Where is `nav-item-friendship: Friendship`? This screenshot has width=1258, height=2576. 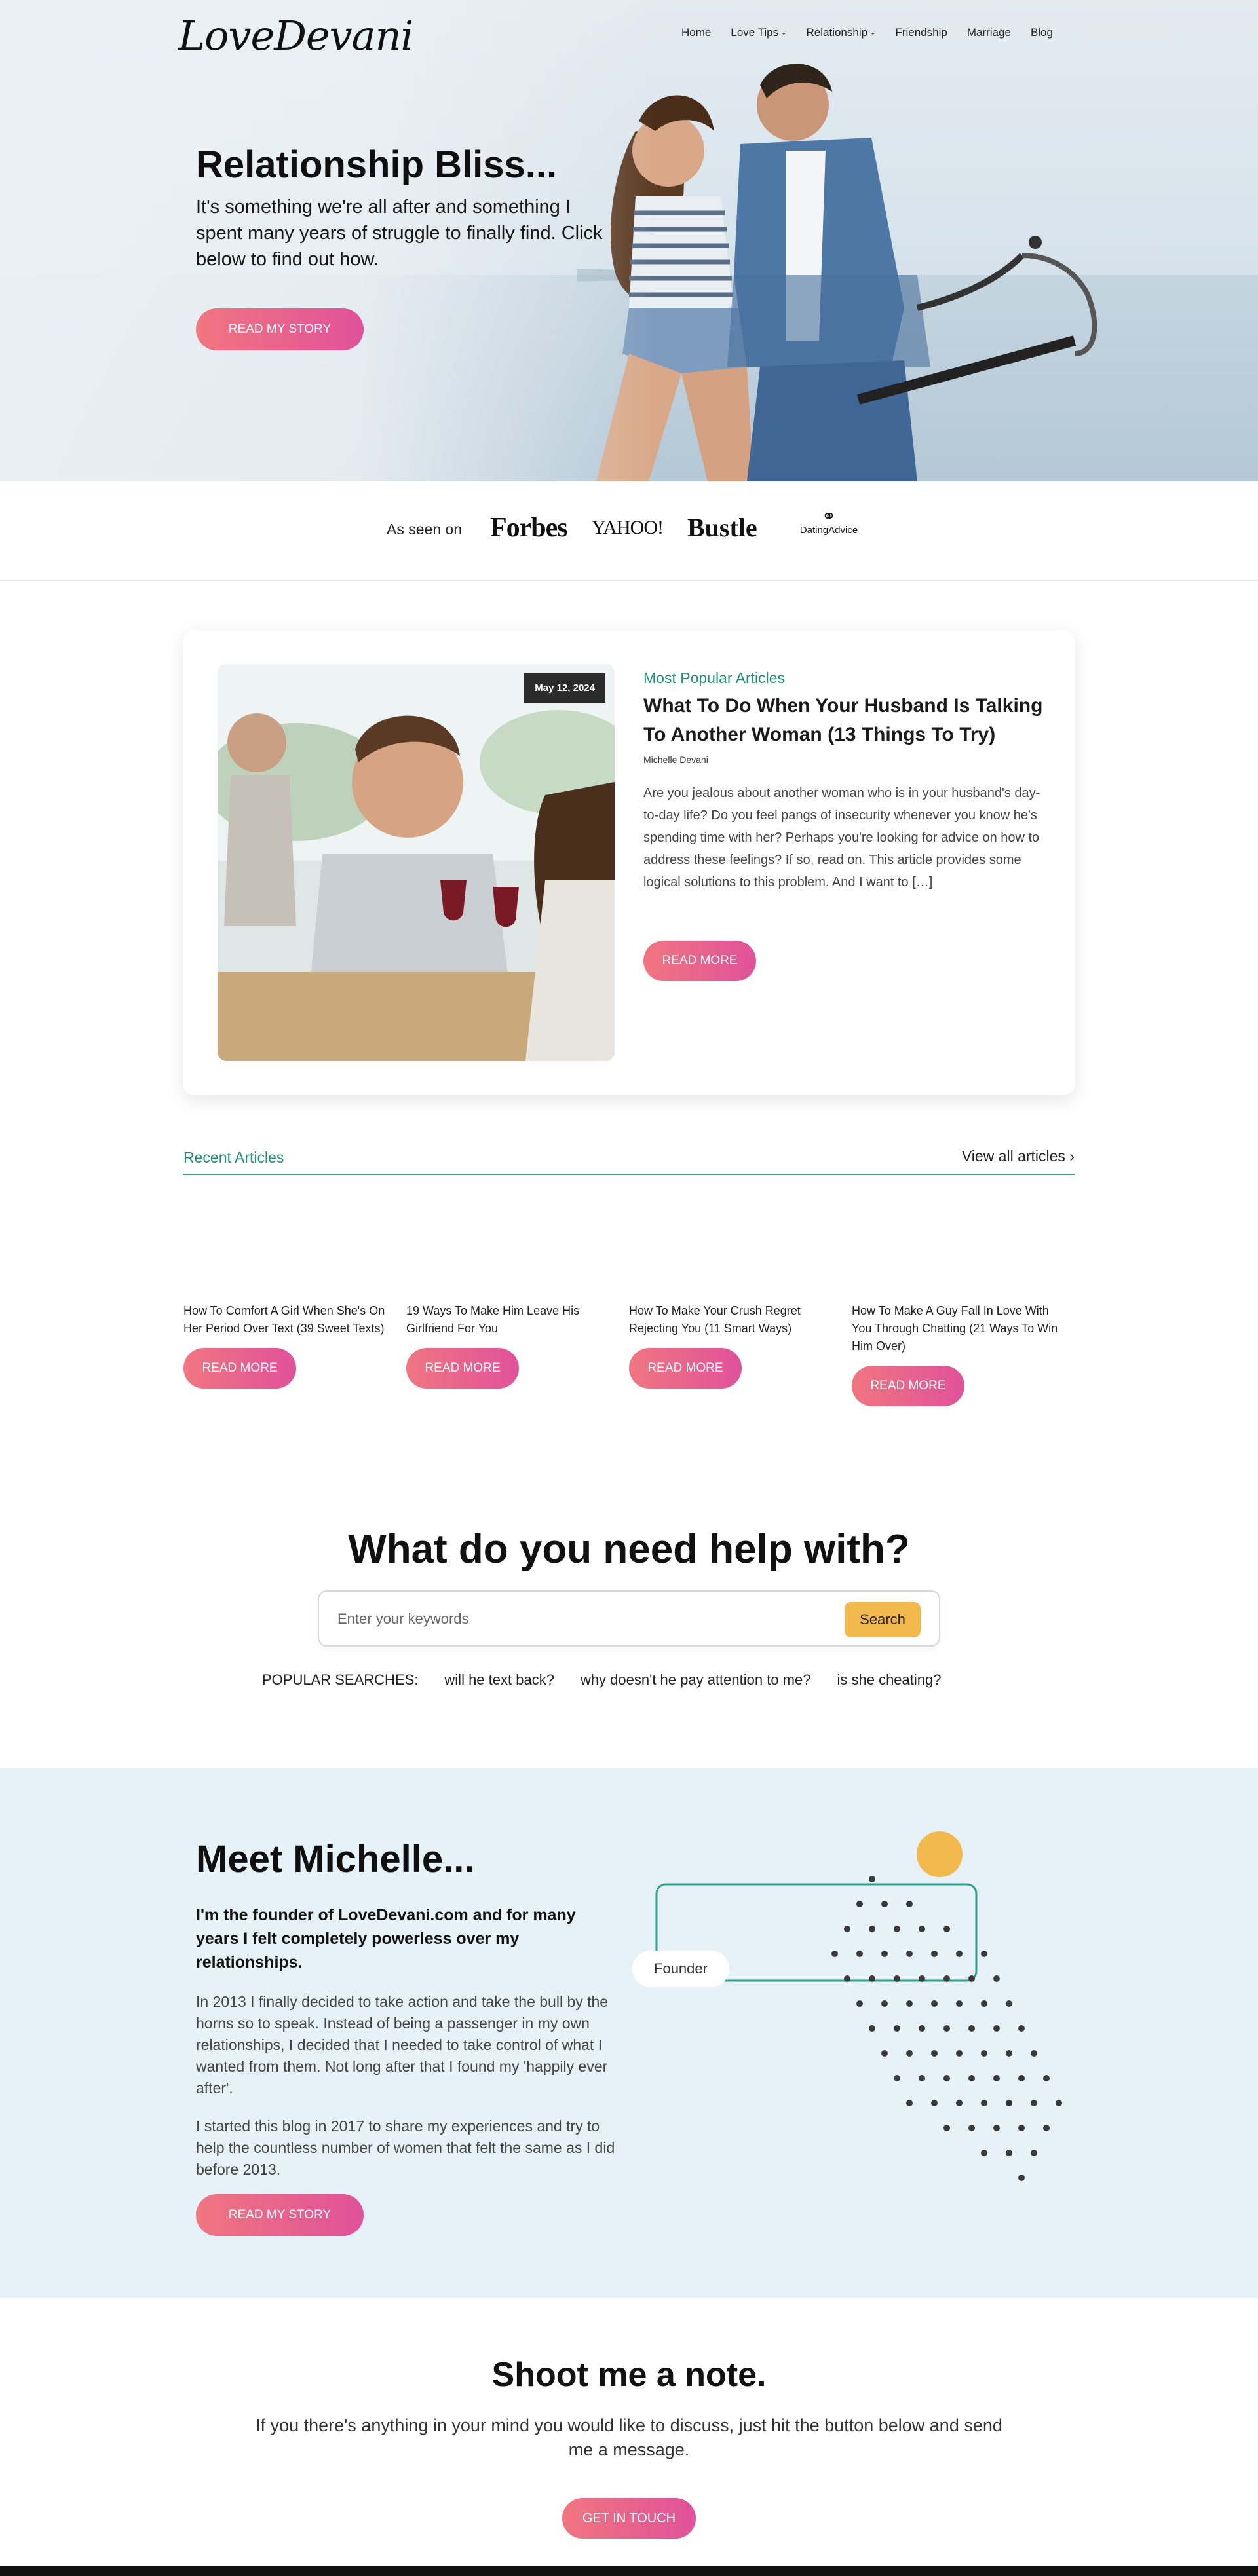
nav-item-friendship: Friendship is located at coordinates (921, 32).